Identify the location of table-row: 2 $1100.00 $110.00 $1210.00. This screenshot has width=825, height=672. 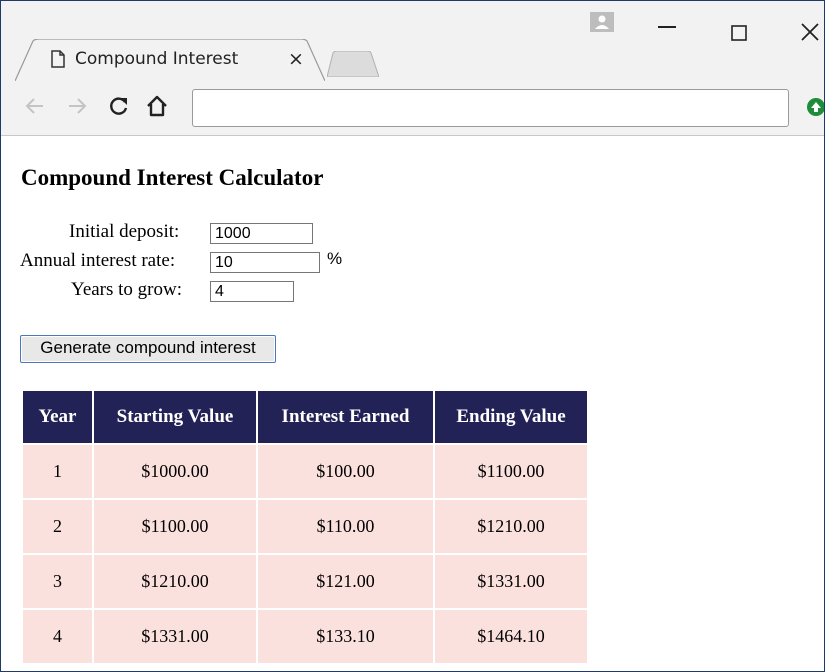
(305, 526).